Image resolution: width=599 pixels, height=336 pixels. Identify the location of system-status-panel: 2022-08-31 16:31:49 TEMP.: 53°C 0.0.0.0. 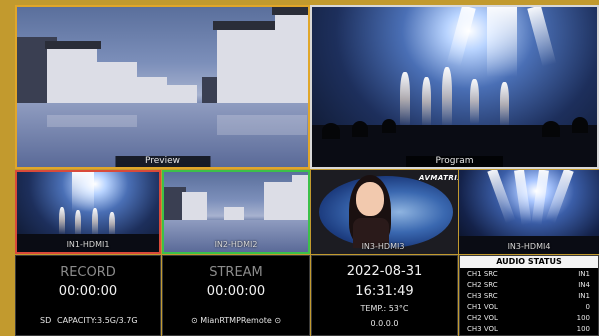
(384, 295).